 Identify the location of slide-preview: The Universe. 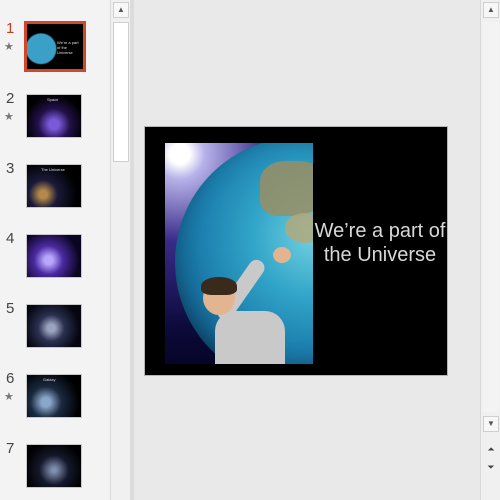
(54, 186).